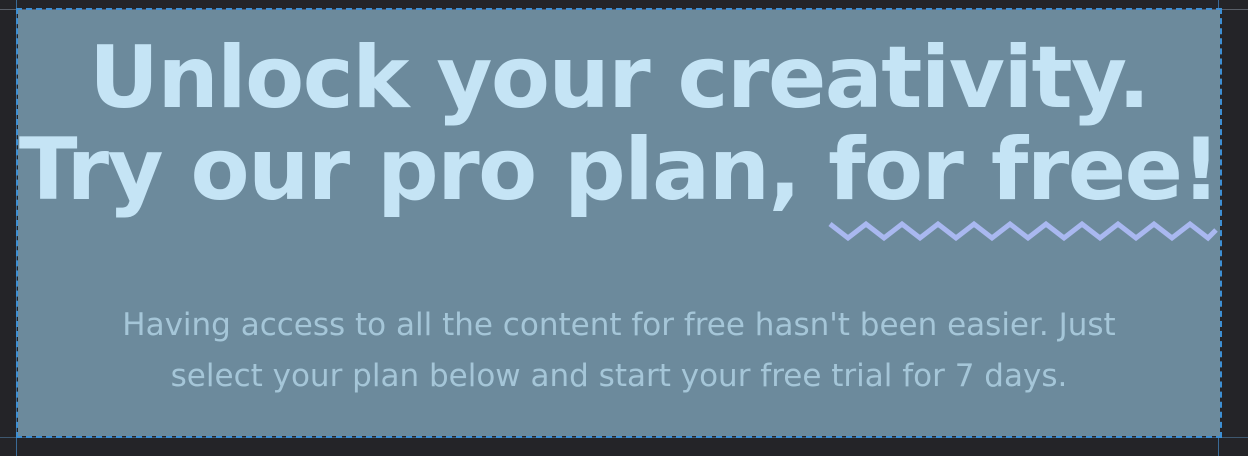 The width and height of the screenshot is (1248, 456). Describe the element at coordinates (16, 228) in the screenshot. I see `frame-guide-left` at that location.